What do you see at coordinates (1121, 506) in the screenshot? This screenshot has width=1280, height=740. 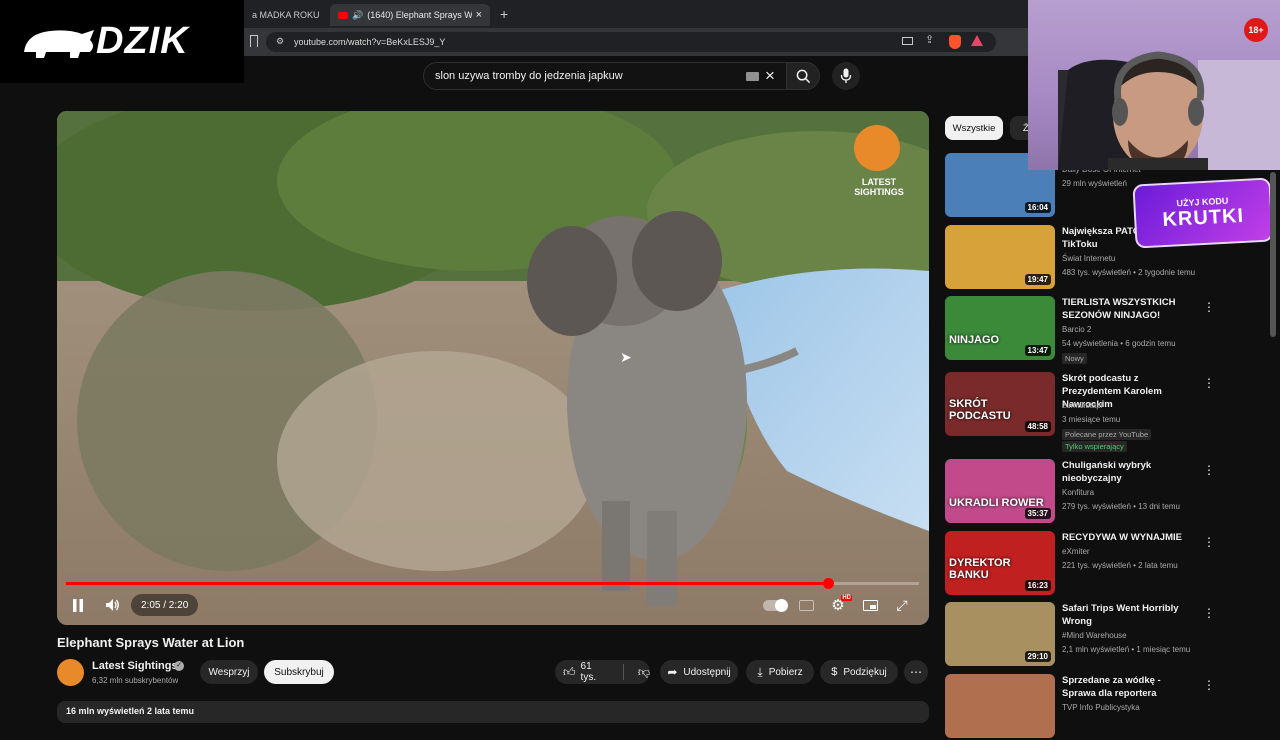 I see `recommendation-meta: 279 tys. wyświetleń • 13 dni temu` at bounding box center [1121, 506].